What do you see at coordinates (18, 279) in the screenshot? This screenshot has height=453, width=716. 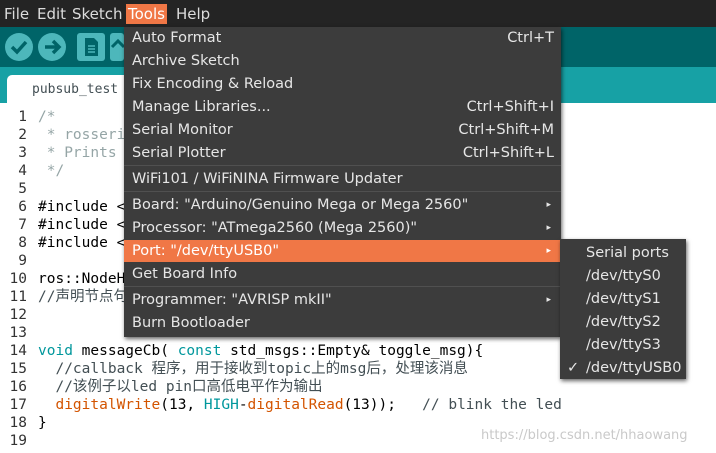 I see `line-number: 10` at bounding box center [18, 279].